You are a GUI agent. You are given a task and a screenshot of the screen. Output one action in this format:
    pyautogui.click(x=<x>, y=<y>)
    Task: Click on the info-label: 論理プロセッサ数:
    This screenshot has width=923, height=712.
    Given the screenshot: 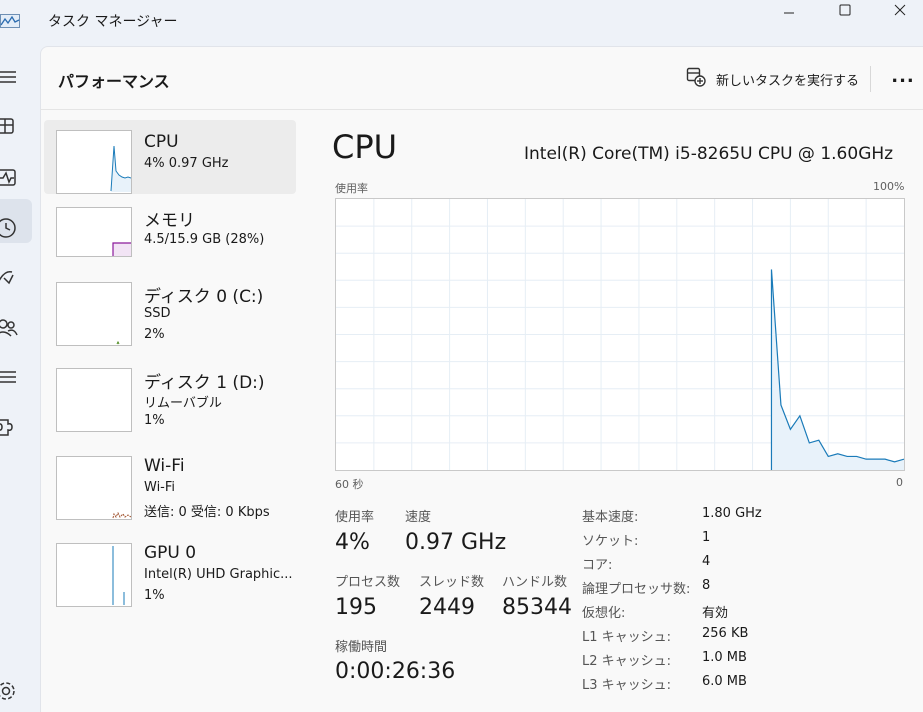 What is the action you would take?
    pyautogui.click(x=636, y=589)
    